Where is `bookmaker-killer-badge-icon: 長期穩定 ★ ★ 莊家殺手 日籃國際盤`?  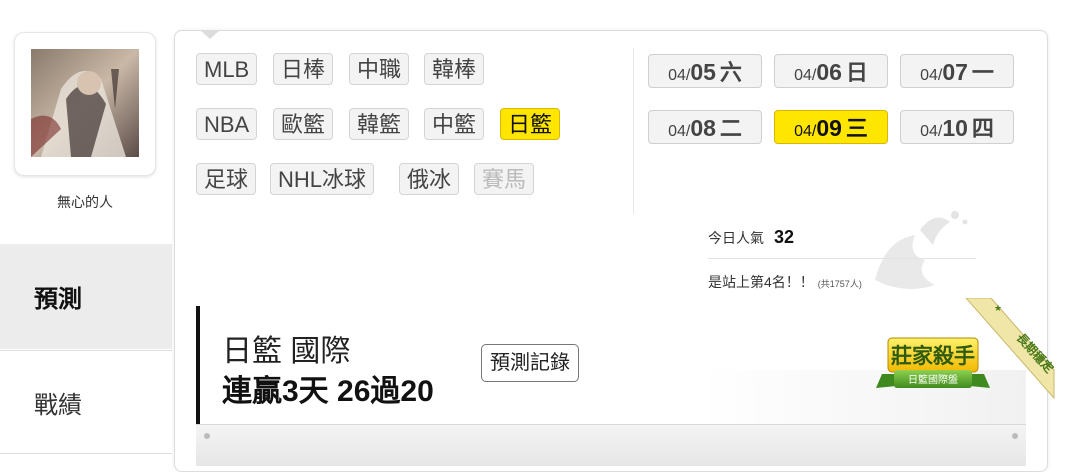
bookmaker-killer-badge-icon: 長期穩定 ★ ★ 莊家殺手 日籃國際盤 is located at coordinates (966, 349).